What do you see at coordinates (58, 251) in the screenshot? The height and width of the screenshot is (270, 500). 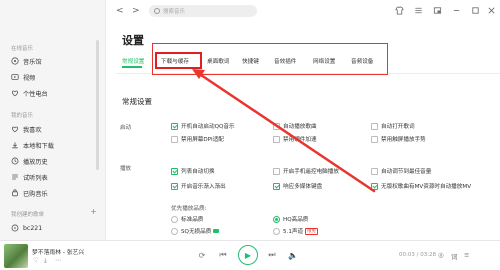 I see `song-title: 梦不落雨林 - 张艺兴` at bounding box center [58, 251].